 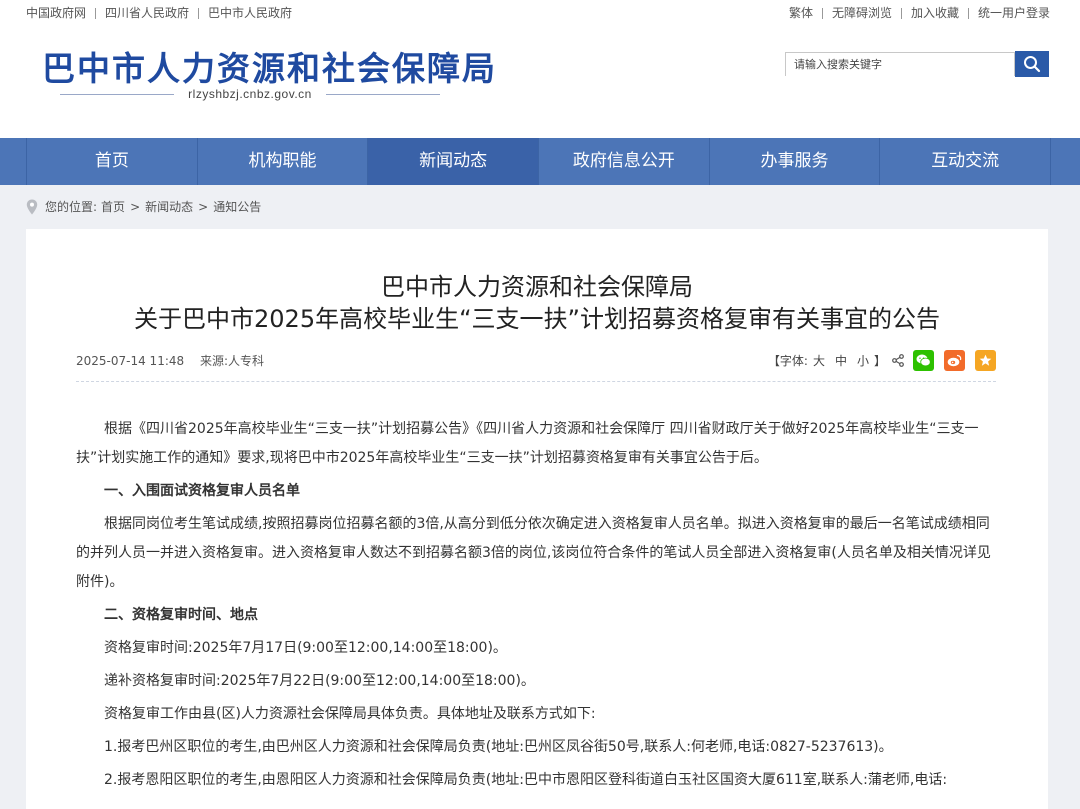 I want to click on site-logo-title: 巴中市人力资源和社会保障局, so click(x=269, y=66).